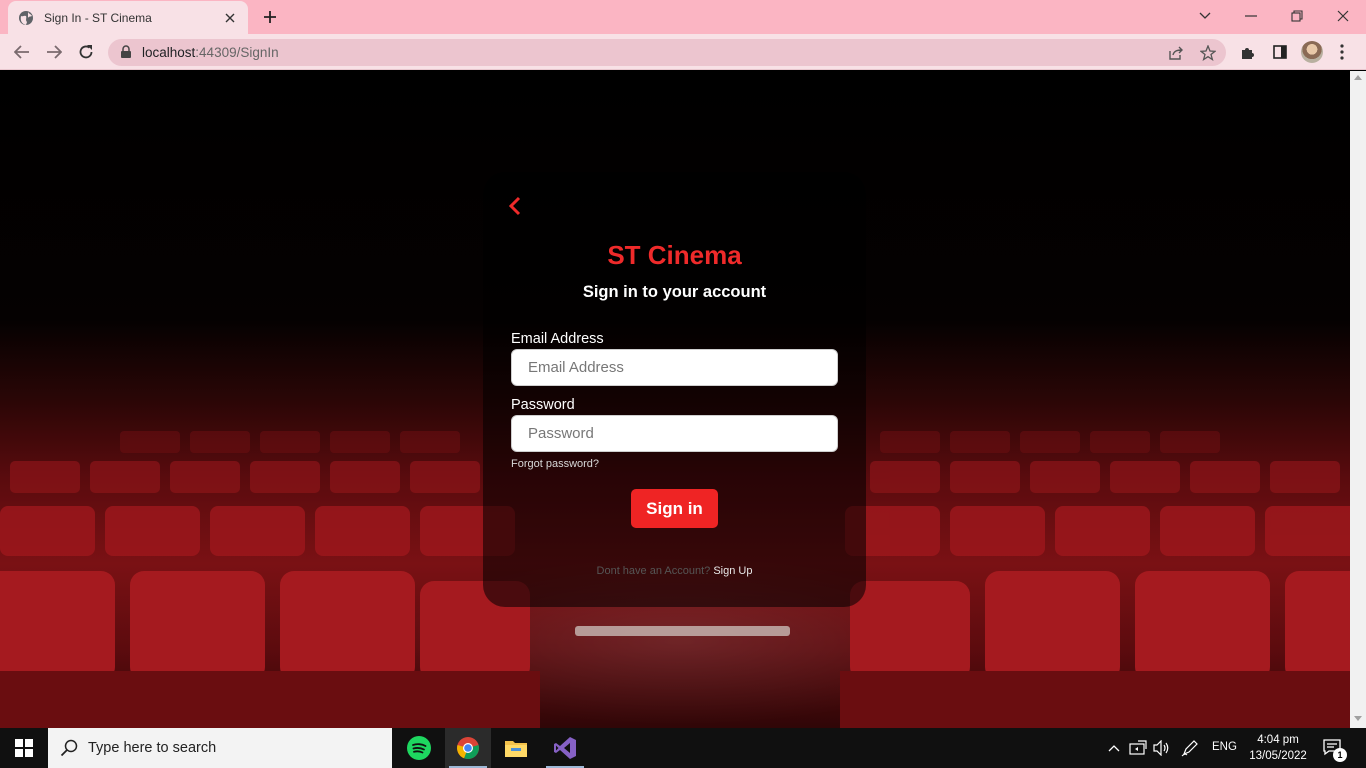 The width and height of the screenshot is (1366, 768). Describe the element at coordinates (1248, 52) in the screenshot. I see `extensions-icon` at that location.